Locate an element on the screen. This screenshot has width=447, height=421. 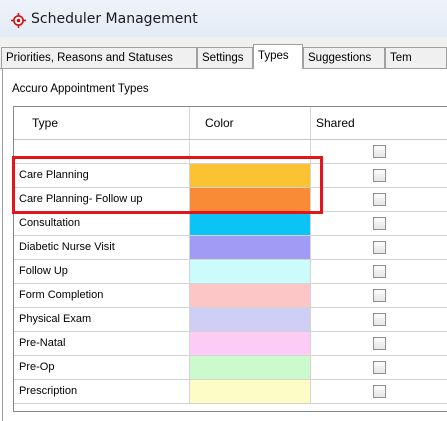
type-cell: Consultation is located at coordinates (102, 223).